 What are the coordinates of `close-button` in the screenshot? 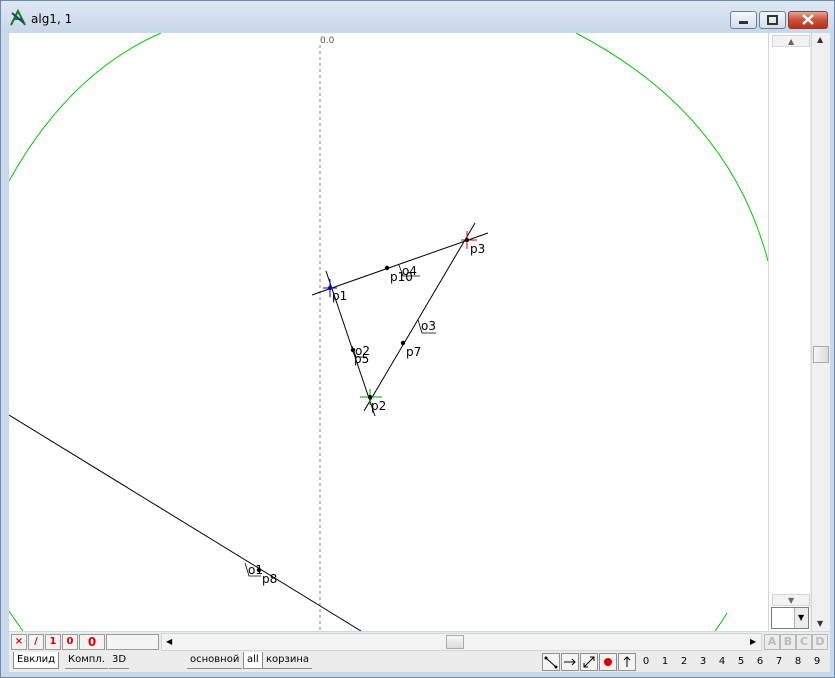 It's located at (808, 20).